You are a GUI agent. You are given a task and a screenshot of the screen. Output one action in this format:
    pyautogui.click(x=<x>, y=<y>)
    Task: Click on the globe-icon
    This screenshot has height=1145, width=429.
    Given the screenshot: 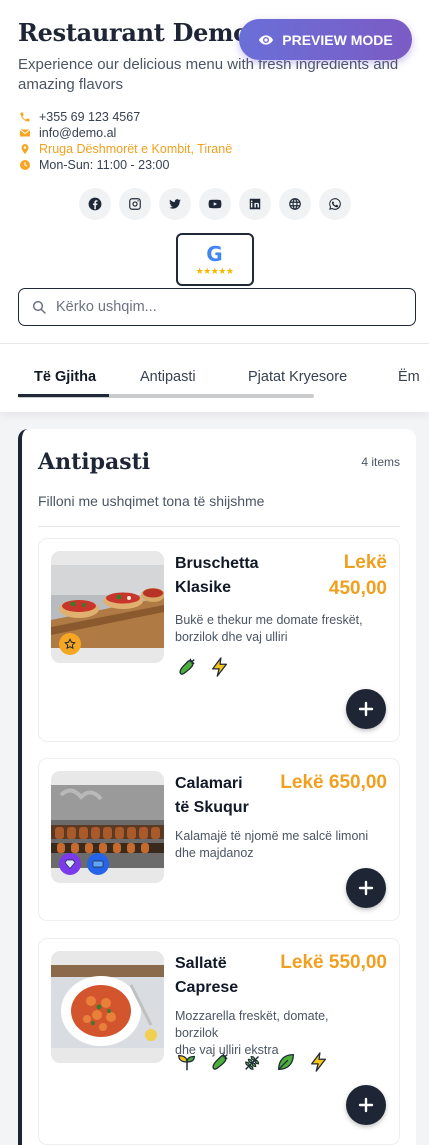 What is the action you would take?
    pyautogui.click(x=294, y=204)
    